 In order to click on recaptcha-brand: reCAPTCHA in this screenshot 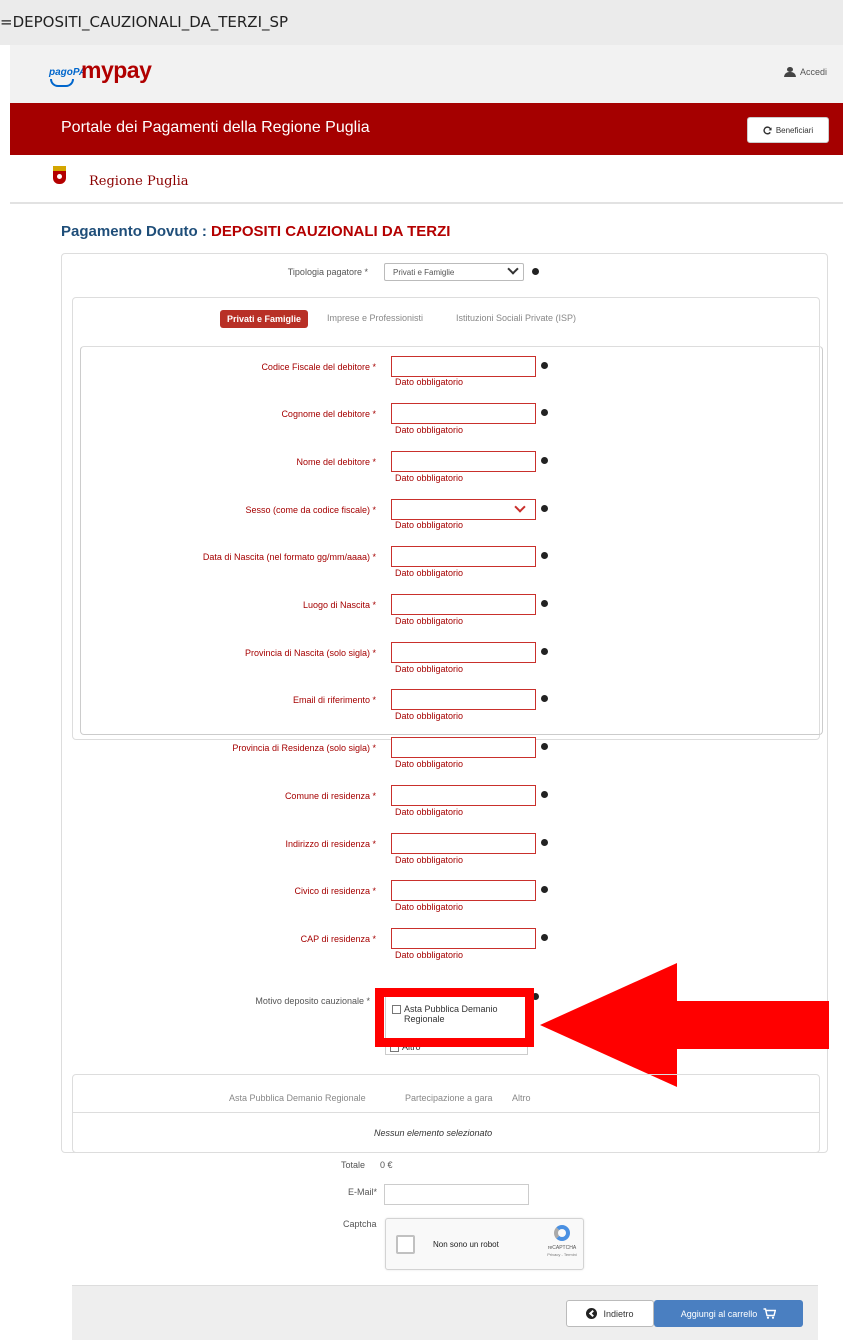, I will do `click(562, 1248)`.